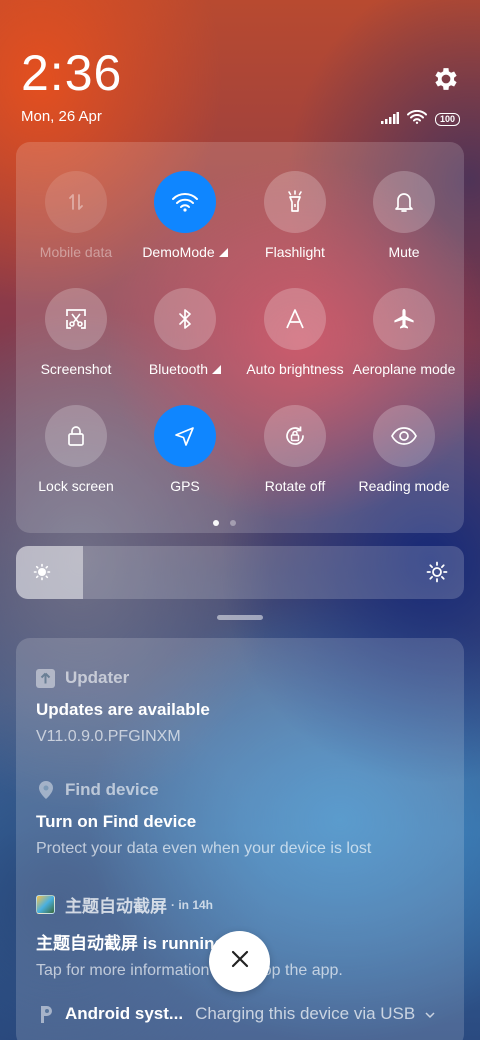  What do you see at coordinates (178, 369) in the screenshot?
I see `tile-label: Bluetooth` at bounding box center [178, 369].